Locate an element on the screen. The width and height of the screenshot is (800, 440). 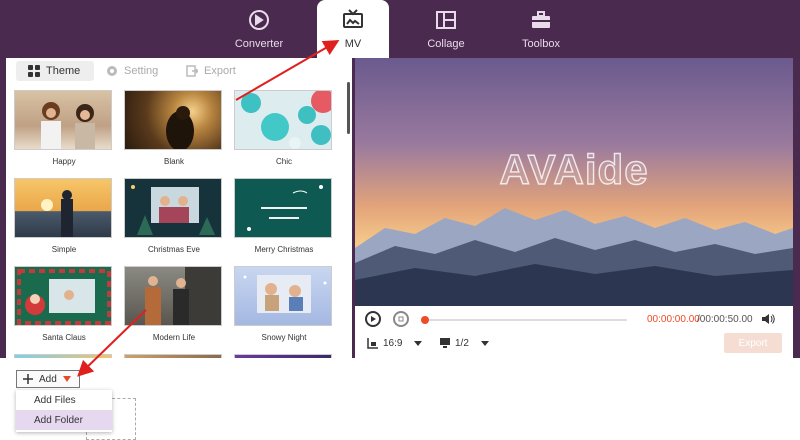
theme-card-blank: Blank is located at coordinates (174, 128).